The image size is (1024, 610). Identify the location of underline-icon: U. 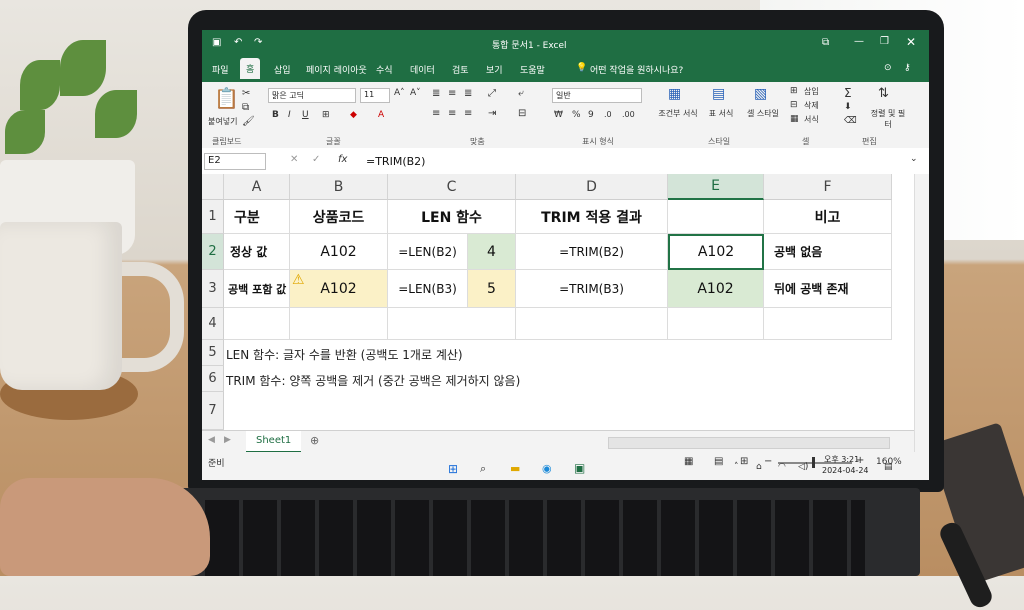
(305, 115).